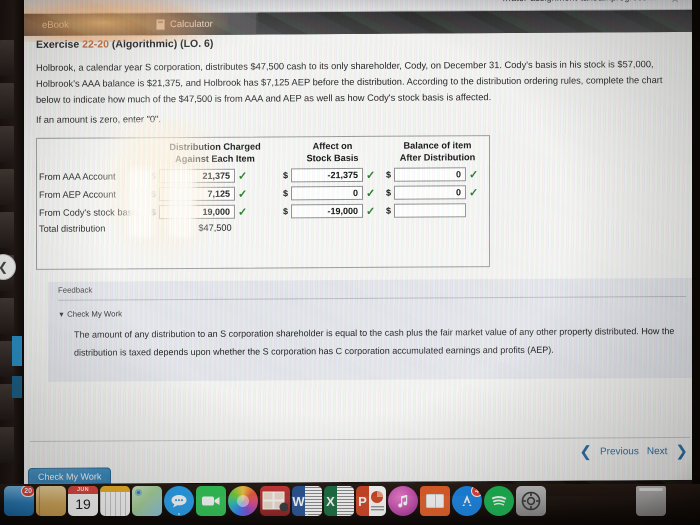 This screenshot has width=700, height=525. What do you see at coordinates (372, 298) in the screenshot?
I see `feedback-divider` at bounding box center [372, 298].